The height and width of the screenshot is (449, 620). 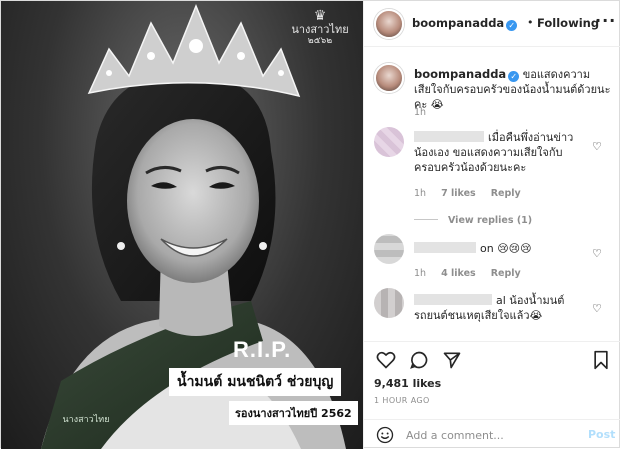 I want to click on post-actions-bar, so click(x=492, y=360).